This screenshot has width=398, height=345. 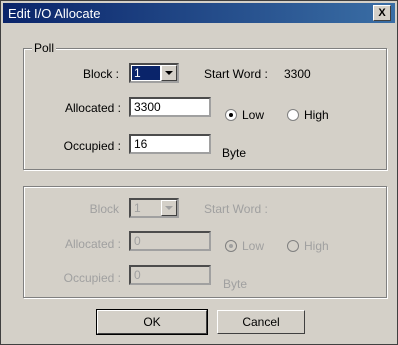 What do you see at coordinates (137, 208) in the screenshot?
I see `block-value-disabled: 1` at bounding box center [137, 208].